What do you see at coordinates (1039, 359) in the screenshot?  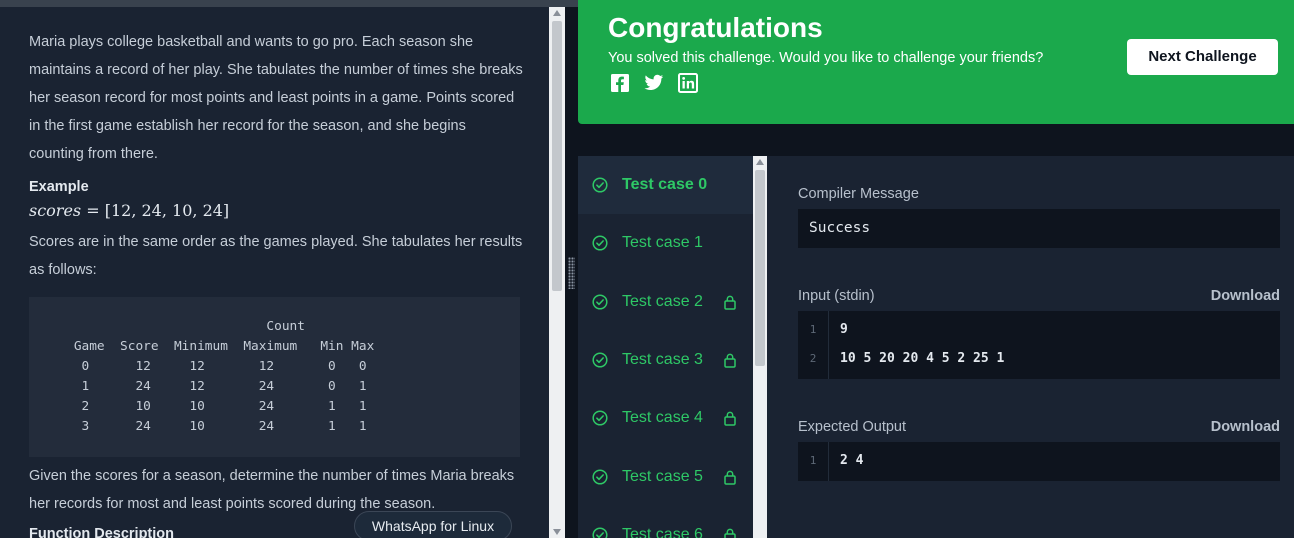 I see `code-line: 2 10 5 20 20 4 5 2 25 1` at bounding box center [1039, 359].